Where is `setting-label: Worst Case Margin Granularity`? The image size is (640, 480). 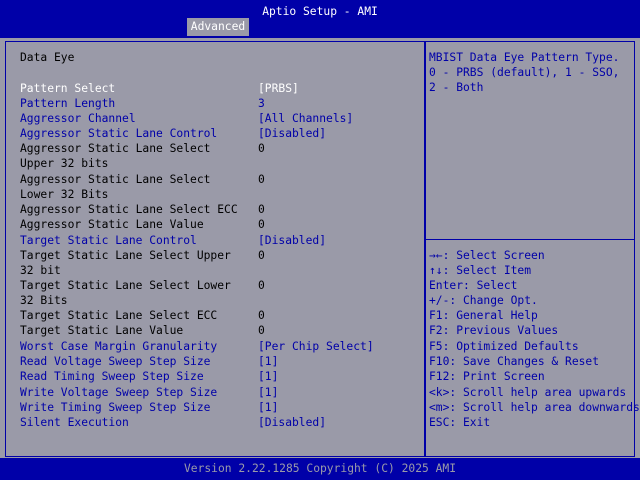
setting-label: Worst Case Margin Granularity is located at coordinates (118, 346).